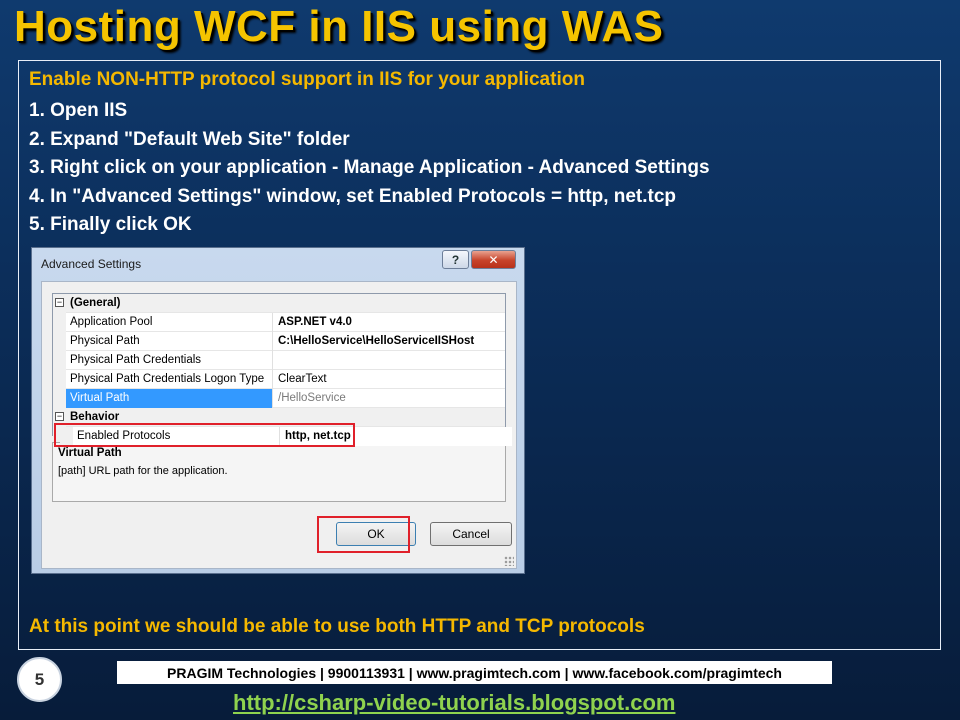 The width and height of the screenshot is (960, 720). I want to click on dialog-title: Advanced Settings, so click(91, 264).